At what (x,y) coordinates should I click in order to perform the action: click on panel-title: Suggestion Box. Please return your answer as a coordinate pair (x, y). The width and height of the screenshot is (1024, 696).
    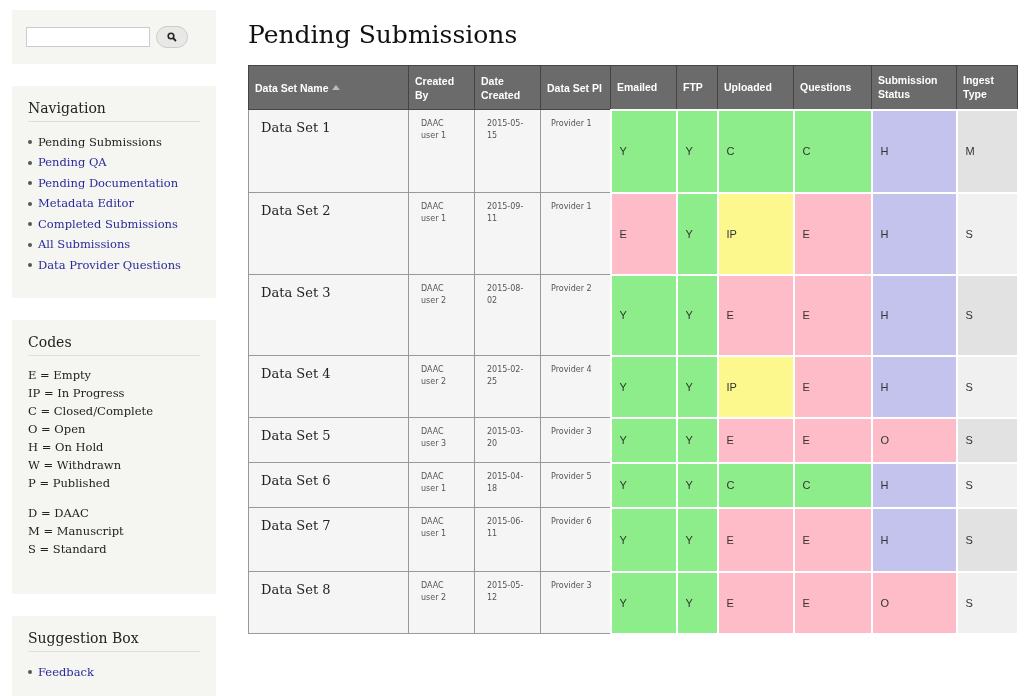
    Looking at the image, I should click on (114, 641).